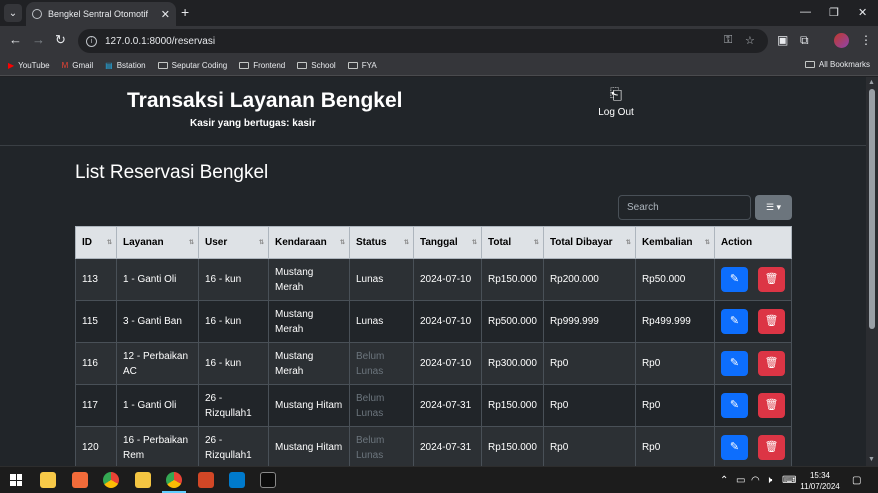  Describe the element at coordinates (381, 446) in the screenshot. I see `cell-status: Belum Lunas` at that location.